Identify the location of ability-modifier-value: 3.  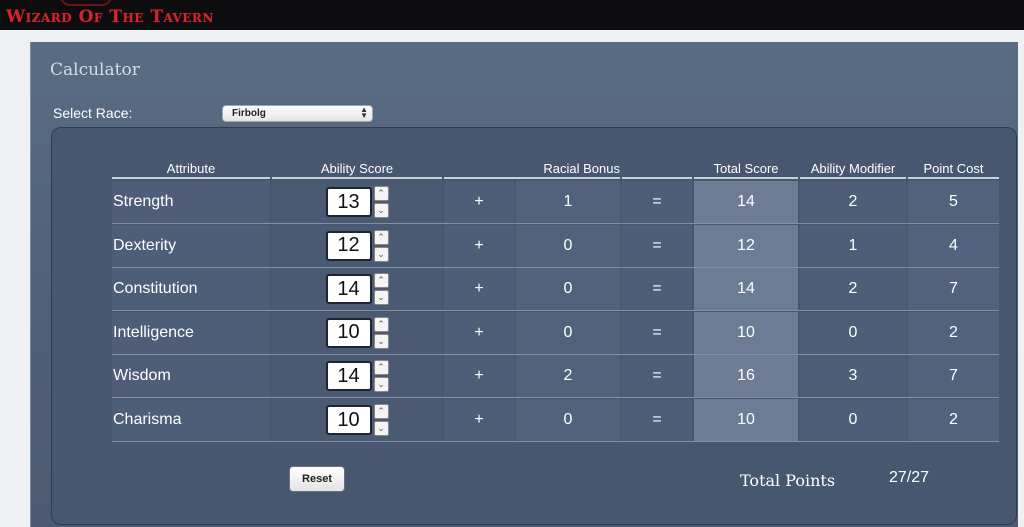
(853, 376).